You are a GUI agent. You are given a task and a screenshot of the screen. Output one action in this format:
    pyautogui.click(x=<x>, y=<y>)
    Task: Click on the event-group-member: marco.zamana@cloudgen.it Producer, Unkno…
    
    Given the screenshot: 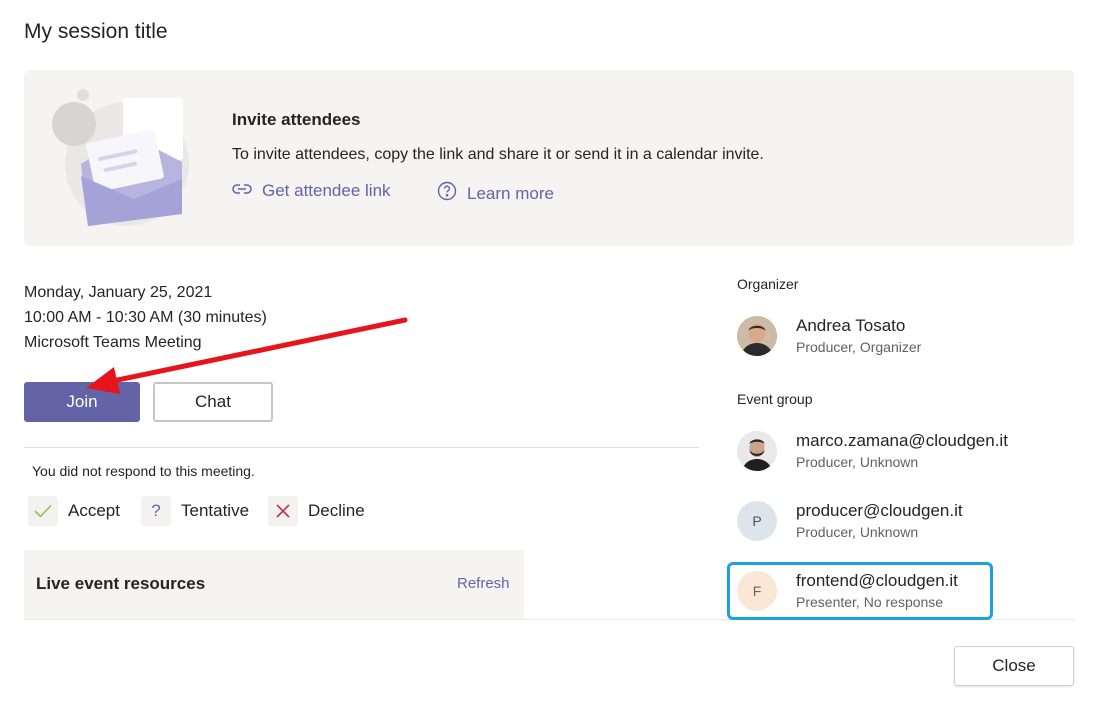 What is the action you would take?
    pyautogui.click(x=872, y=451)
    